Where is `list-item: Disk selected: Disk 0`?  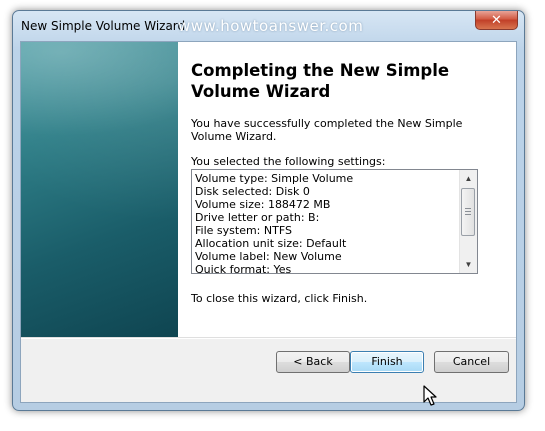 list-item: Disk selected: Disk 0 is located at coordinates (252, 191).